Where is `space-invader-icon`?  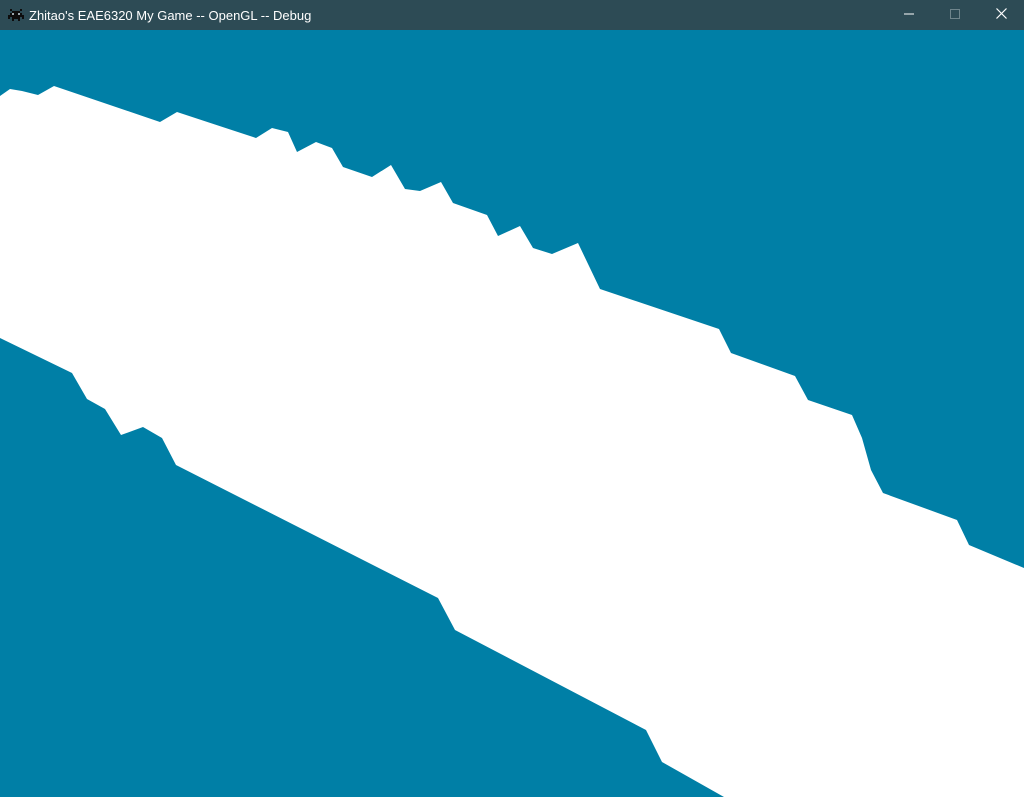
space-invader-icon is located at coordinates (16, 15).